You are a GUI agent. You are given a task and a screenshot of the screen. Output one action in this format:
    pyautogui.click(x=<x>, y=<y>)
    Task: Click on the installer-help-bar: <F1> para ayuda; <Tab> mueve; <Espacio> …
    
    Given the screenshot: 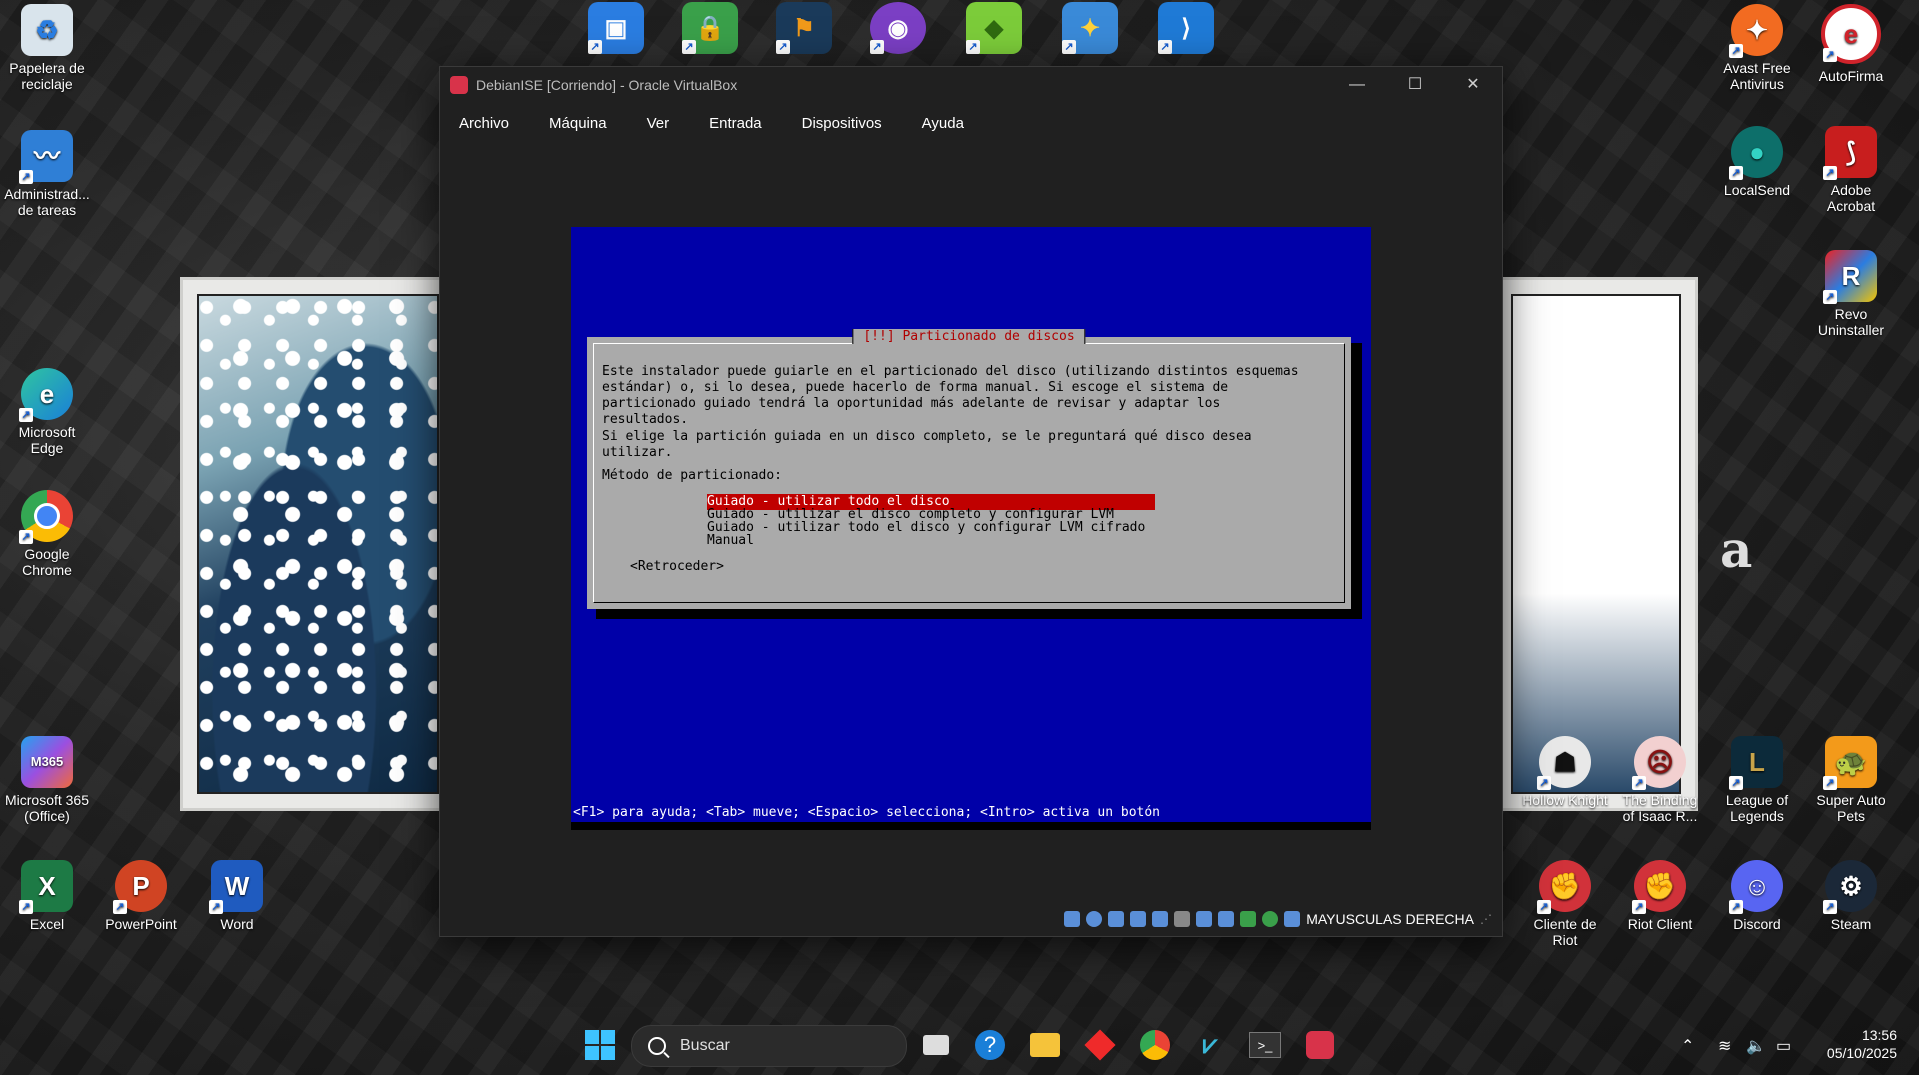 What is the action you would take?
    pyautogui.click(x=866, y=812)
    